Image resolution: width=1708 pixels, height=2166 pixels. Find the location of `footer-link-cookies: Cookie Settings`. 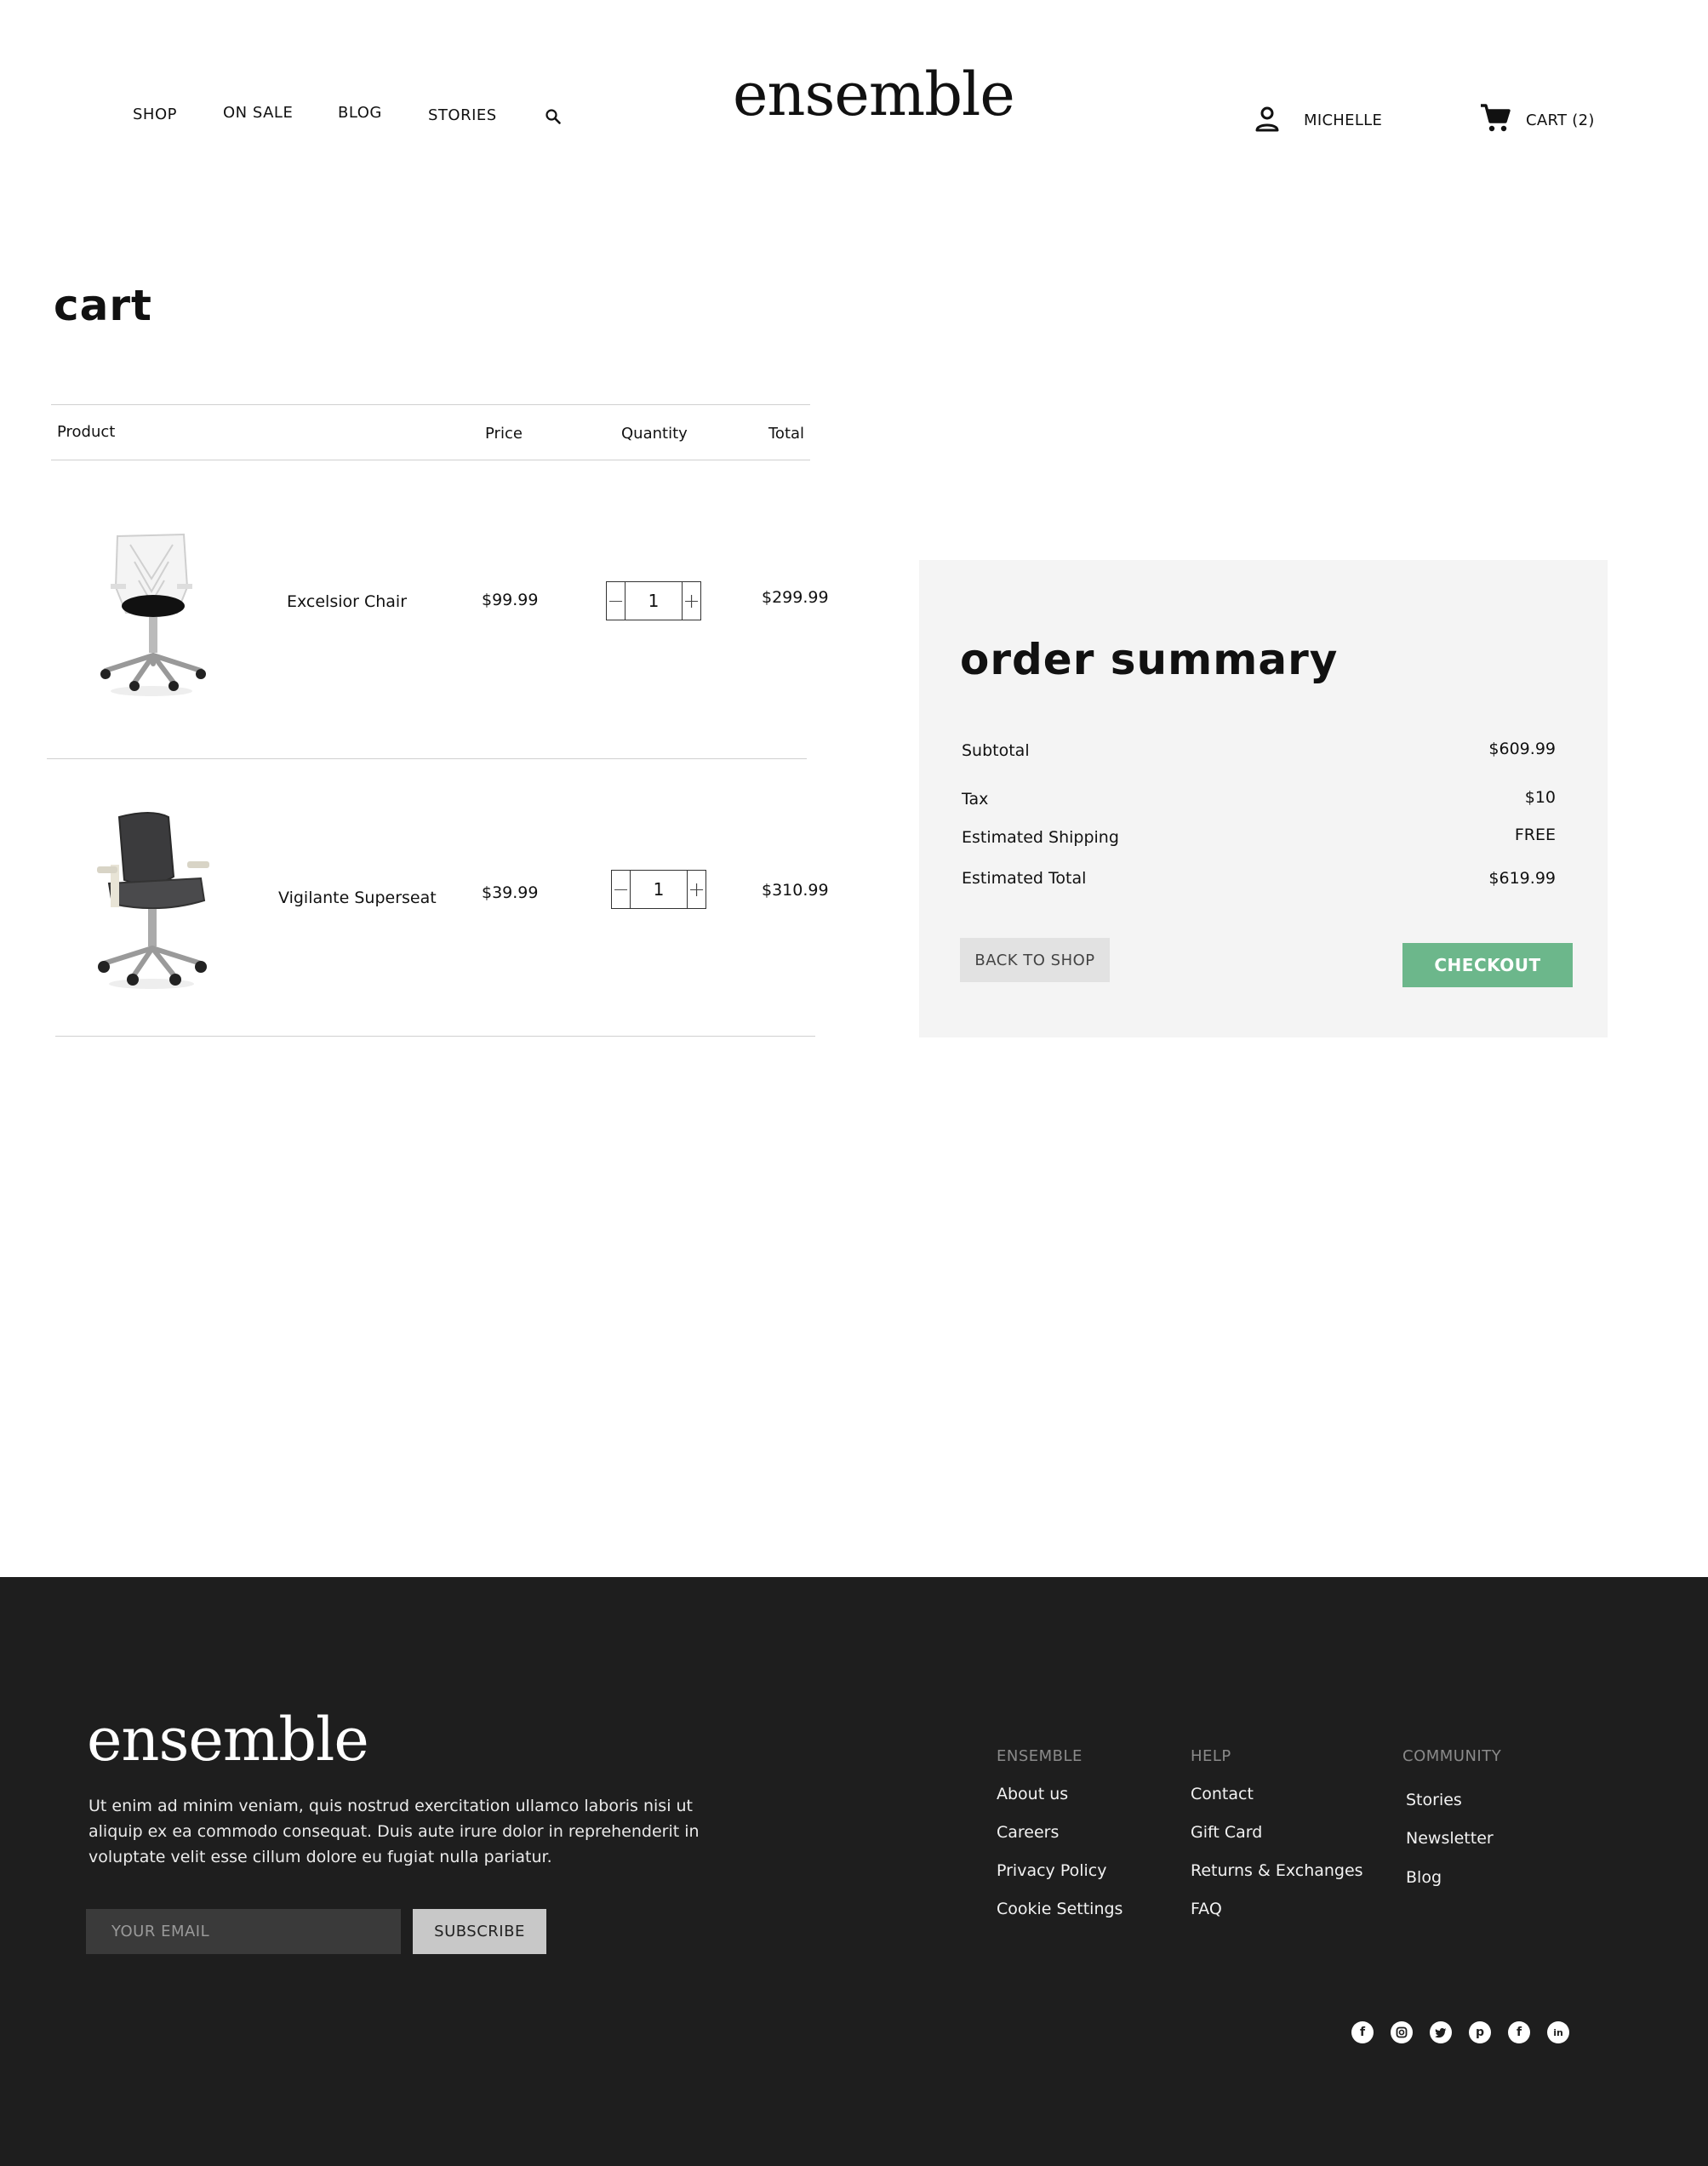

footer-link-cookies: Cookie Settings is located at coordinates (1059, 1909).